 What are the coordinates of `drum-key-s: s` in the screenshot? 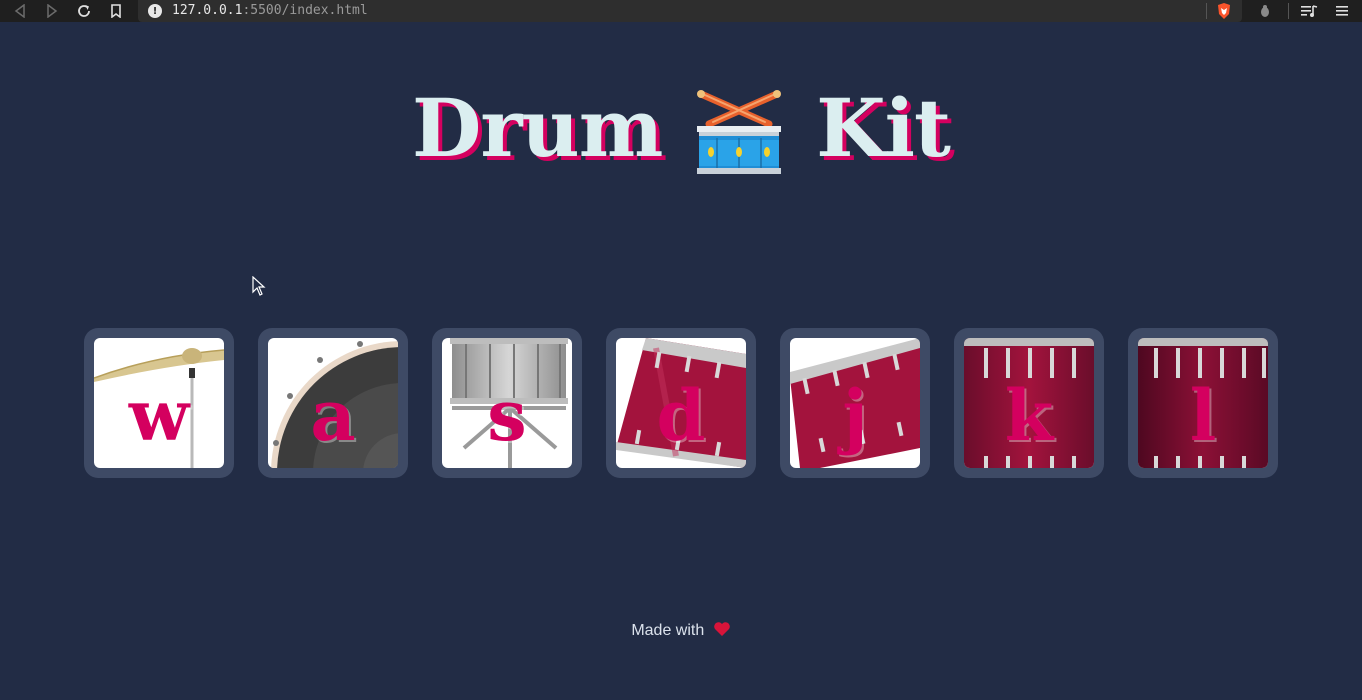 It's located at (507, 403).